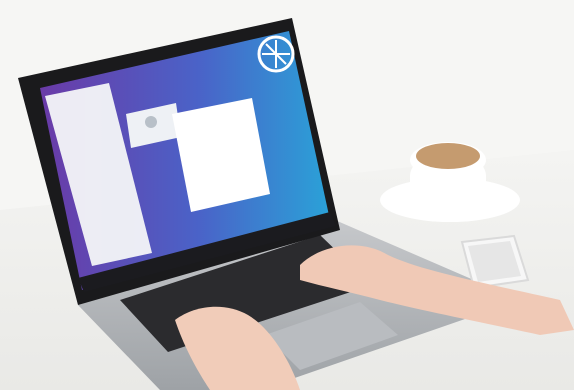 This screenshot has height=390, width=574. What do you see at coordinates (276, 54) in the screenshot?
I see `screen-logo-icon` at bounding box center [276, 54].